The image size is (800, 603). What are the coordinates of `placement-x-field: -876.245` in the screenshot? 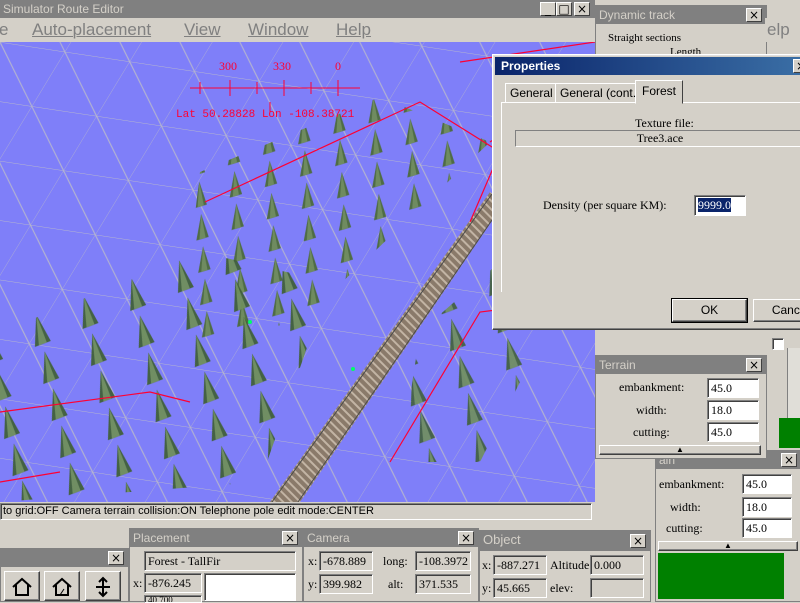 It's located at (173, 583).